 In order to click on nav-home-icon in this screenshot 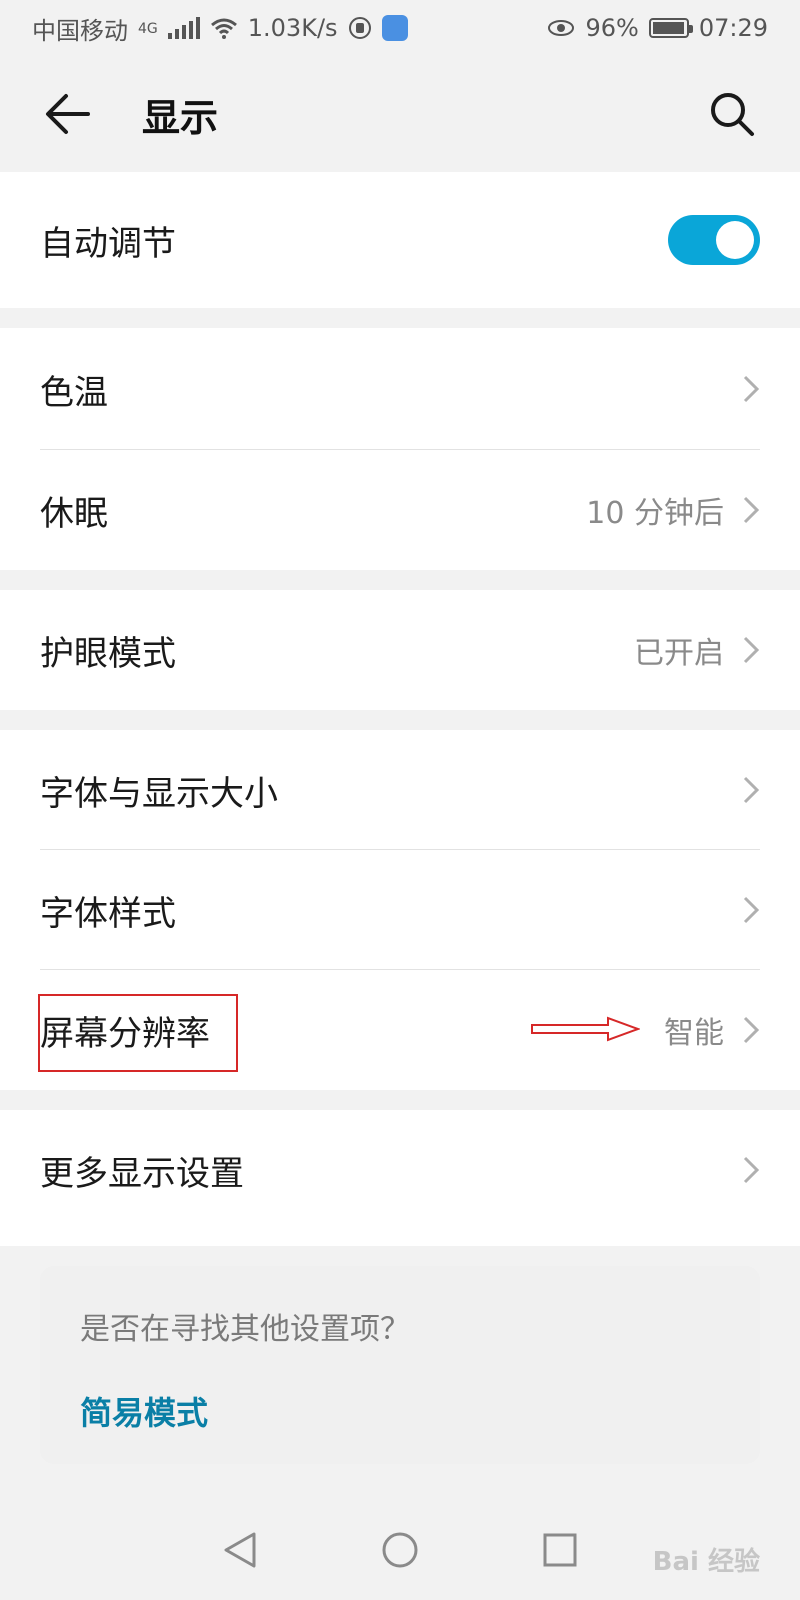, I will do `click(400, 1550)`.